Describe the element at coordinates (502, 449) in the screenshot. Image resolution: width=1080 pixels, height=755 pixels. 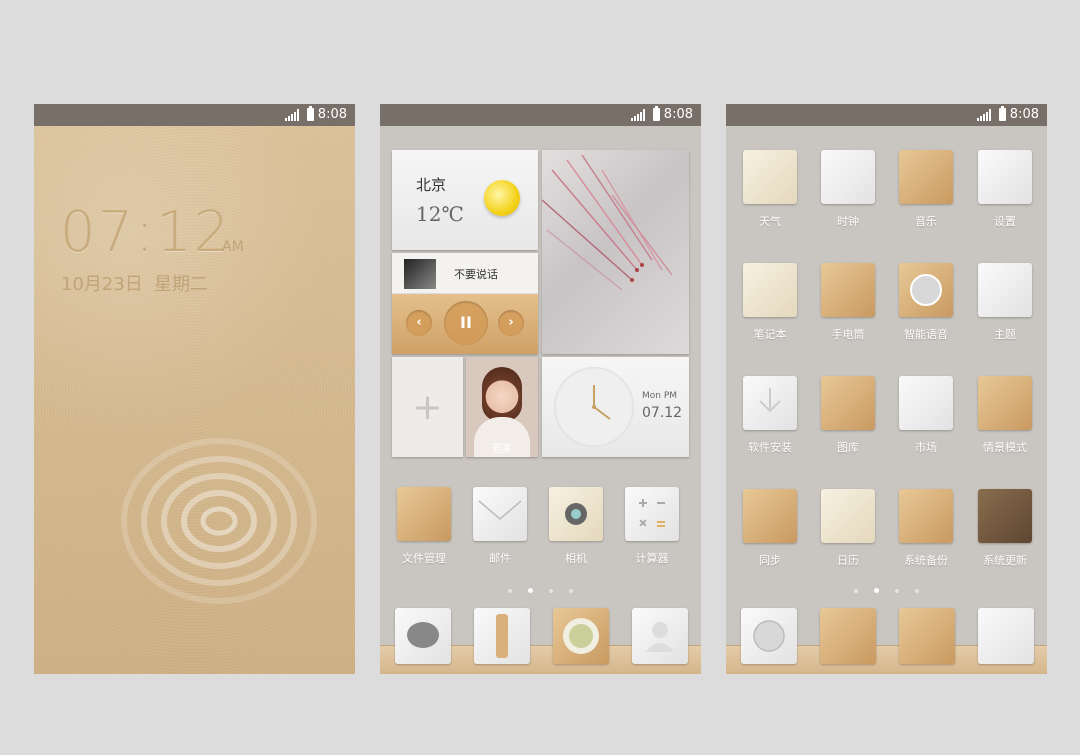
I see `contact-name: 若美` at that location.